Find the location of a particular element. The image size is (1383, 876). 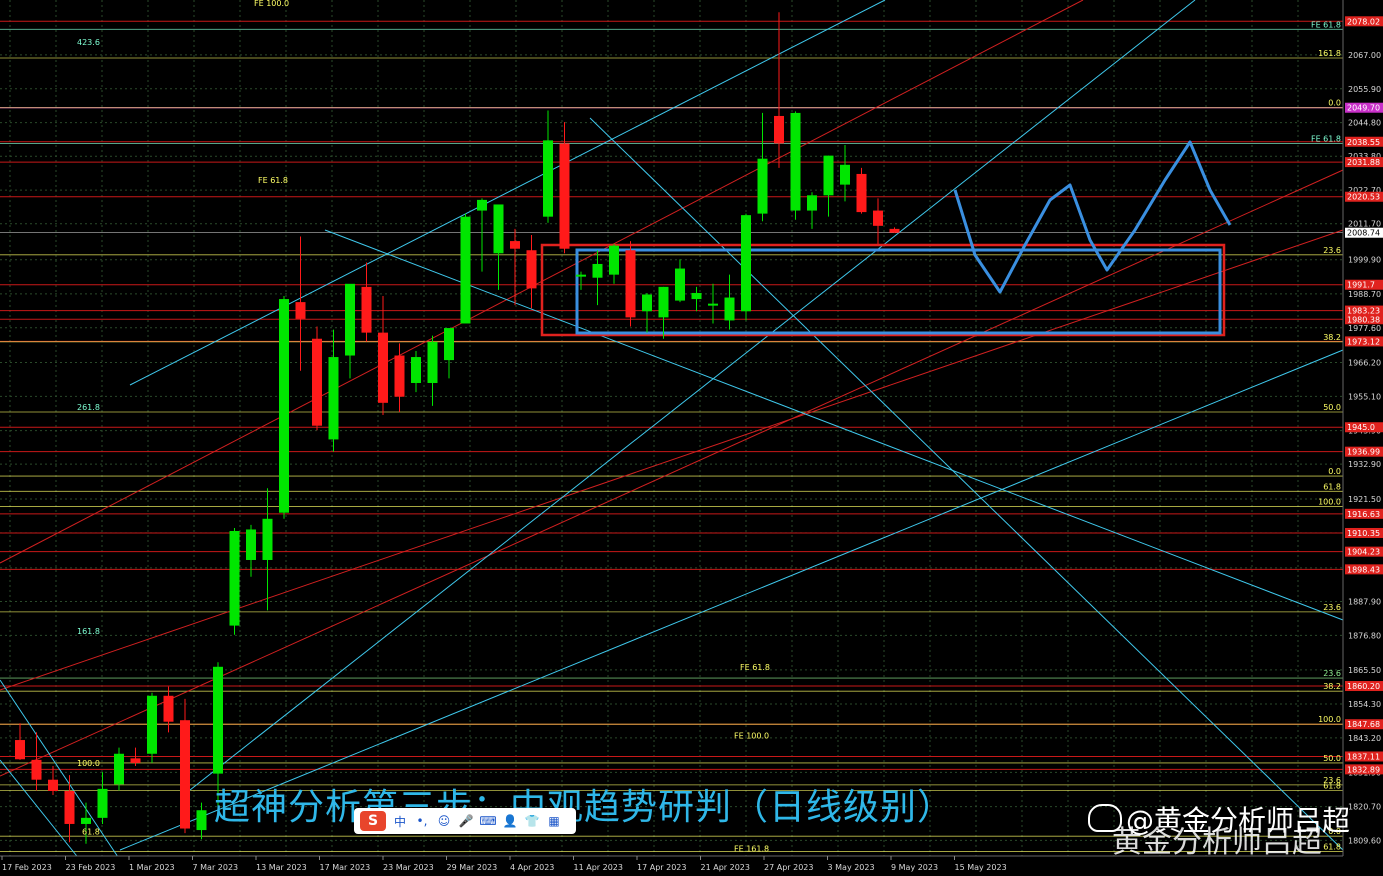

microphone-icon: 🎤 is located at coordinates (466, 821).